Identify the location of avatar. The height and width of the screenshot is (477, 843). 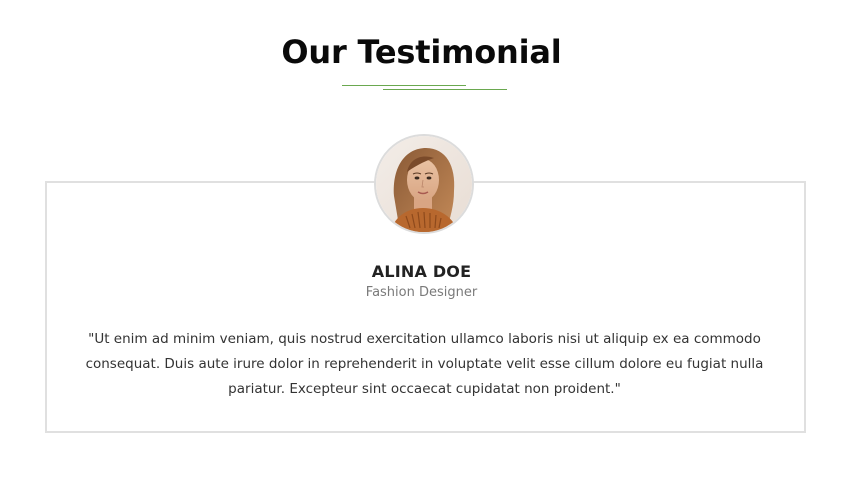
(424, 184).